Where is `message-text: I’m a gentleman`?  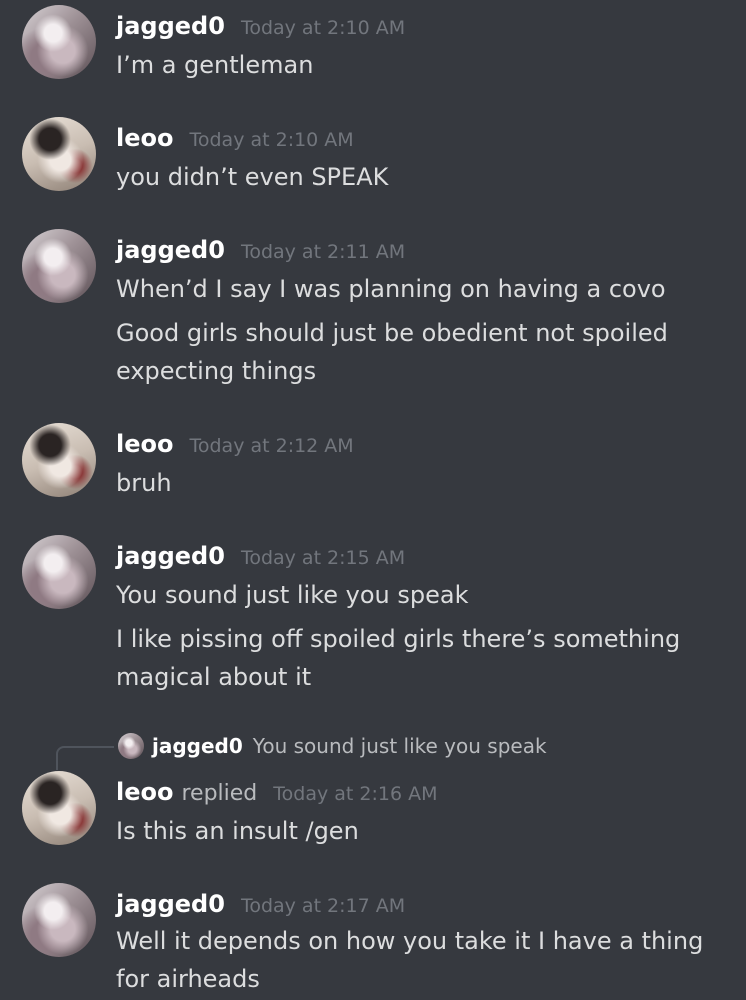
message-text: I’m a gentleman is located at coordinates (215, 65).